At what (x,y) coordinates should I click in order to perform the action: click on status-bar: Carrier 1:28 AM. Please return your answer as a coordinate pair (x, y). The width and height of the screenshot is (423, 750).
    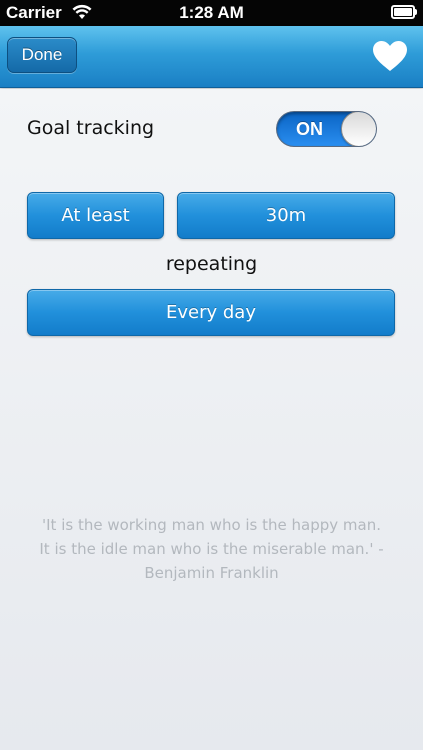
    Looking at the image, I should click on (211, 13).